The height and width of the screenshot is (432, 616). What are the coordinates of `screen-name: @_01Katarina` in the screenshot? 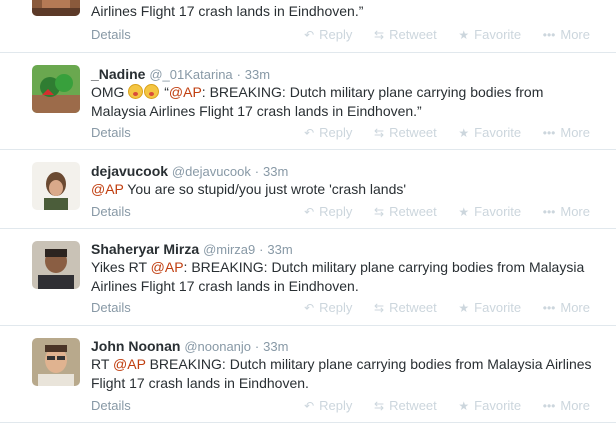 It's located at (190, 74).